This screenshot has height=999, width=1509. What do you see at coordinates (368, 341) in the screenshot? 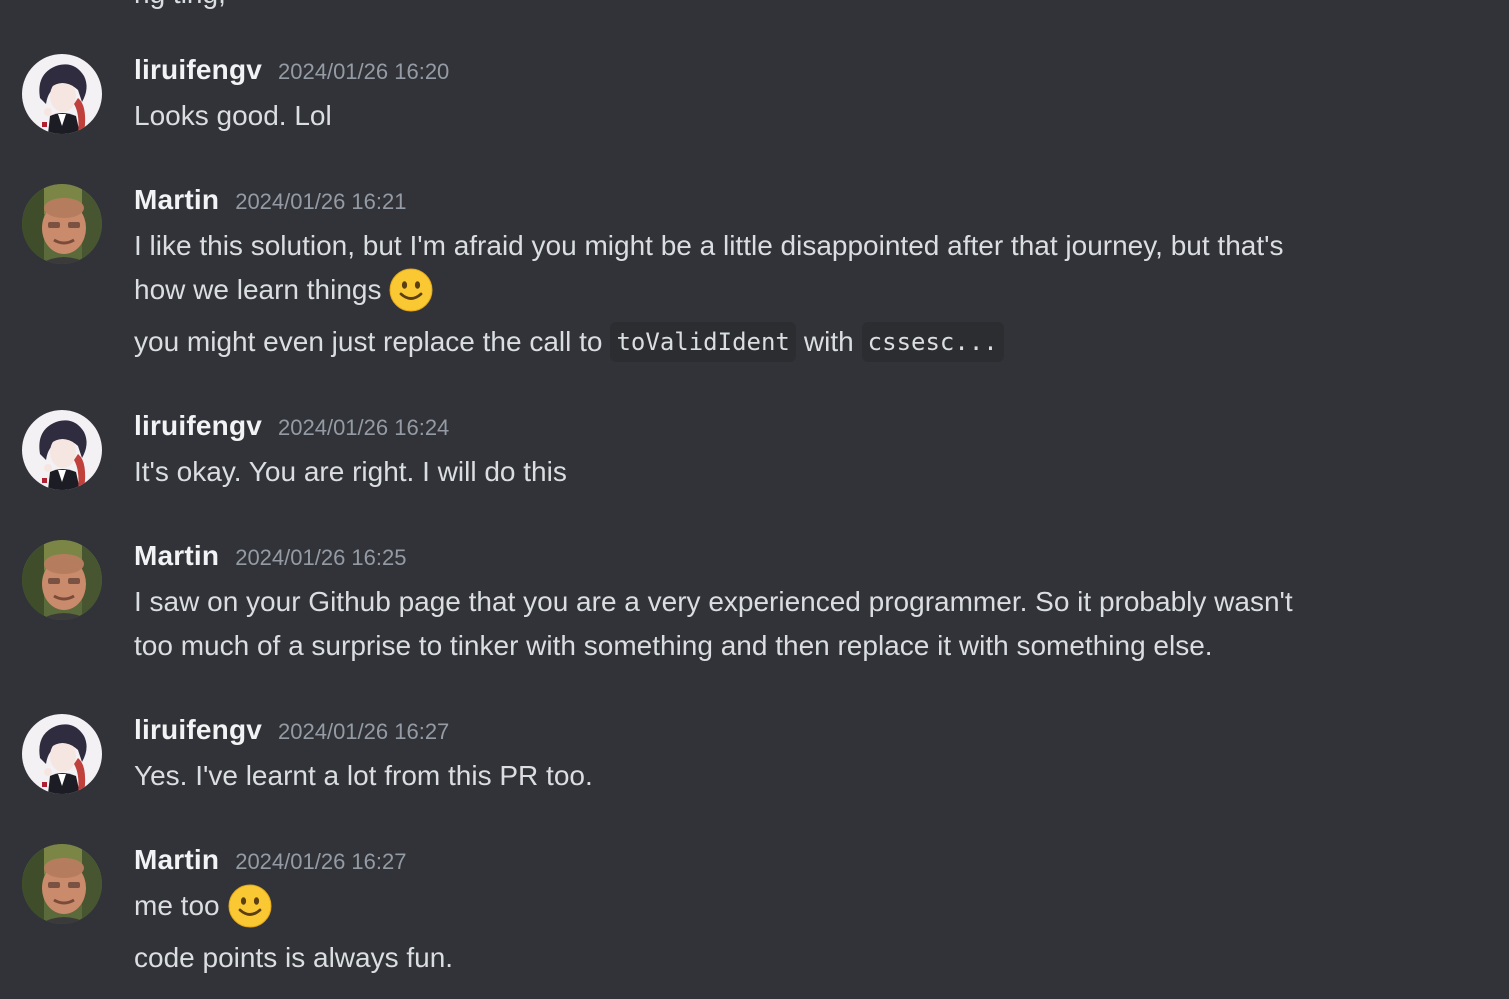
I see `message-text-fragment: you might even just replace the call to` at bounding box center [368, 341].